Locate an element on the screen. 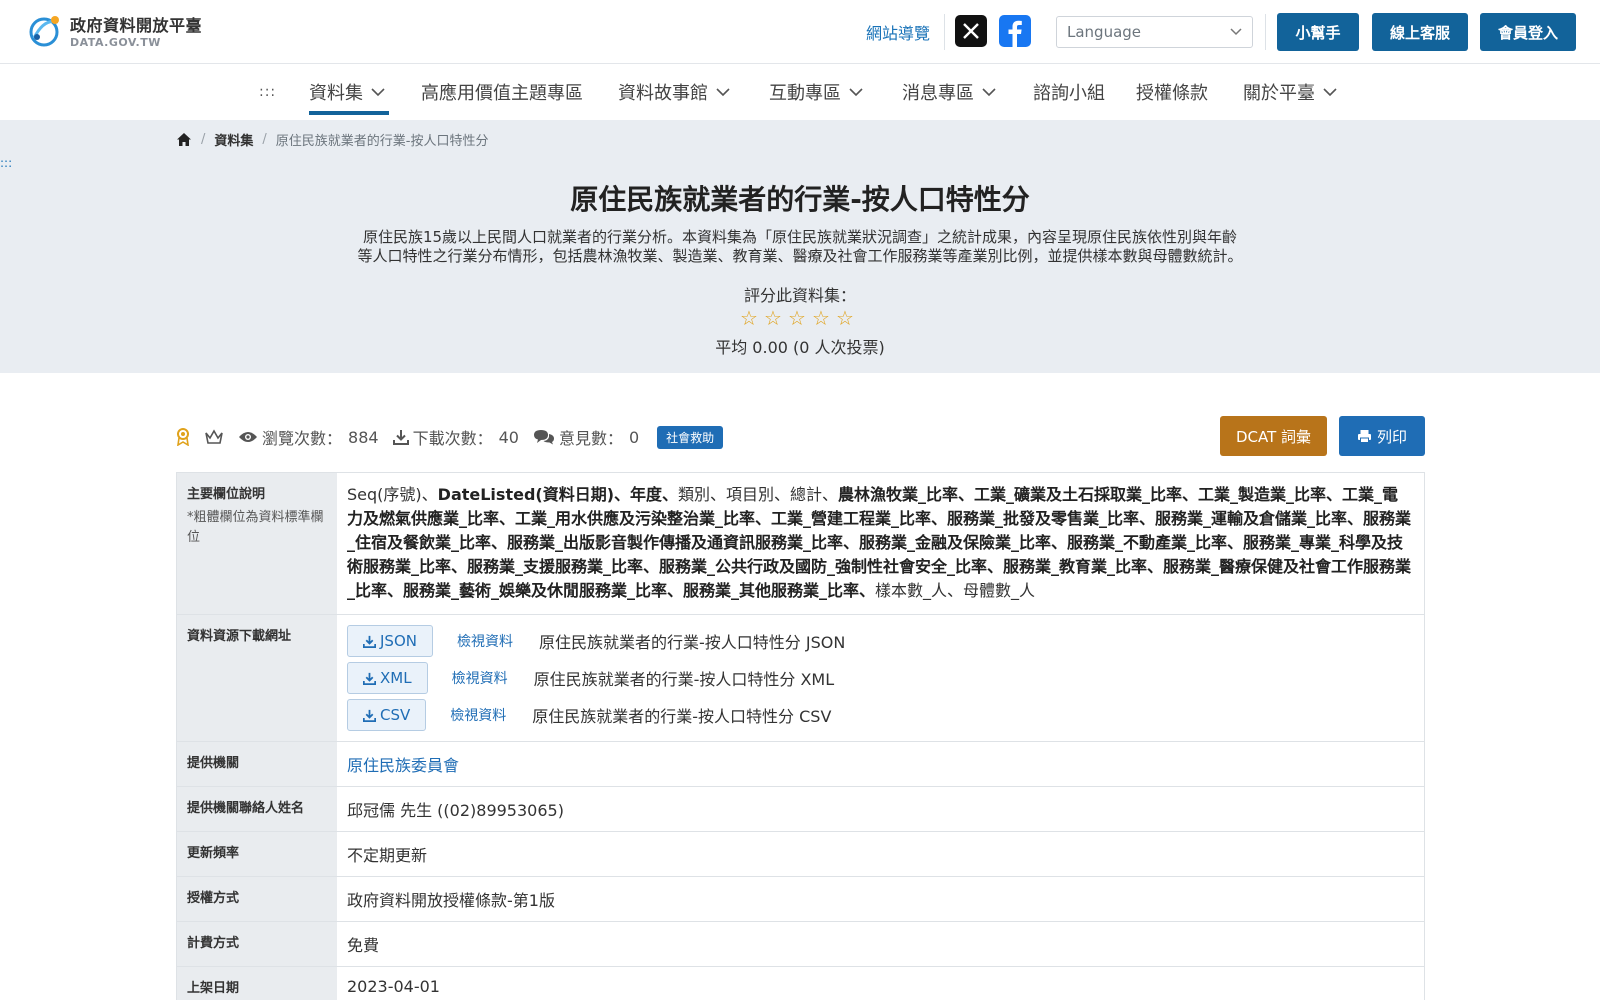  rating-stars: ☆ ☆ ☆ ☆ ☆ is located at coordinates (797, 318).